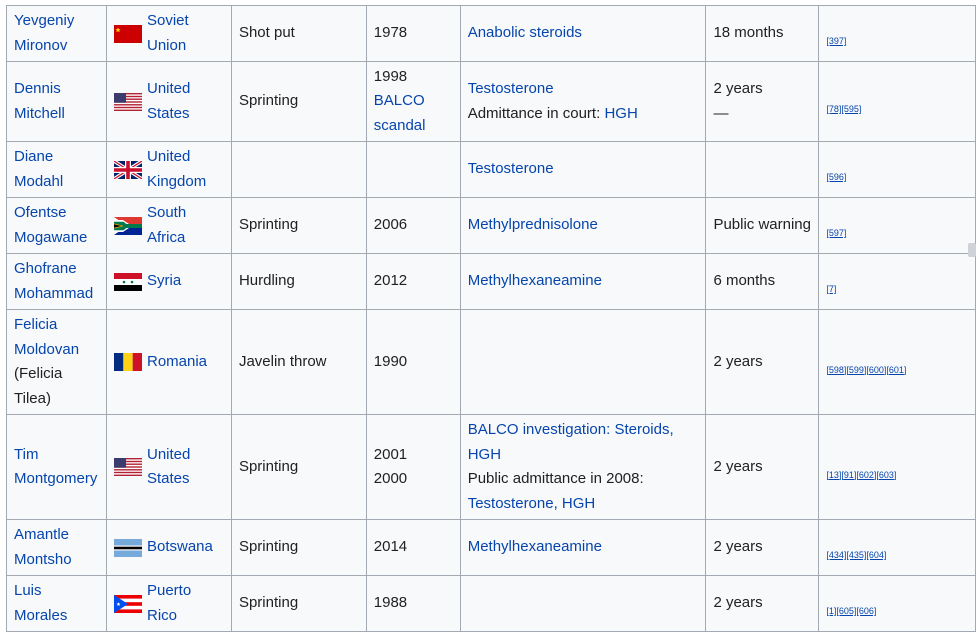 This screenshot has height=632, width=976. What do you see at coordinates (762, 169) in the screenshot?
I see `sanction-cell` at bounding box center [762, 169].